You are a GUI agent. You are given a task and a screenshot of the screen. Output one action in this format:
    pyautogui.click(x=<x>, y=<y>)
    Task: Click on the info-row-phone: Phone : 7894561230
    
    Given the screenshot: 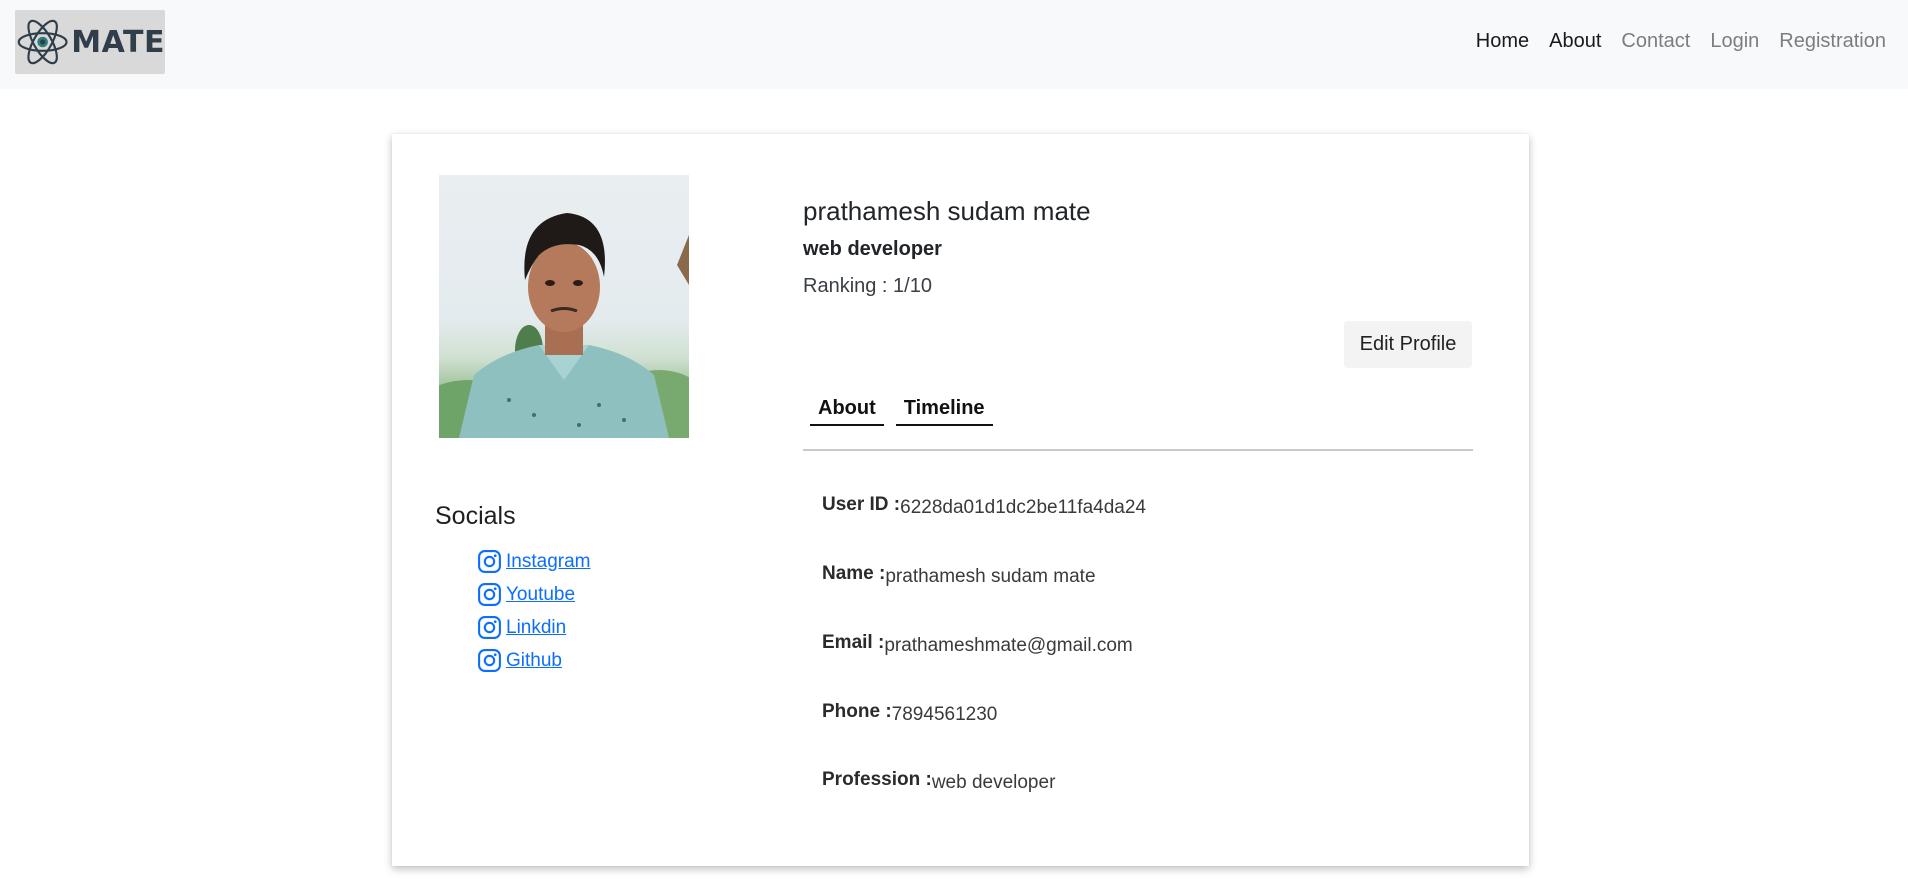 What is the action you would take?
    pyautogui.click(x=910, y=711)
    